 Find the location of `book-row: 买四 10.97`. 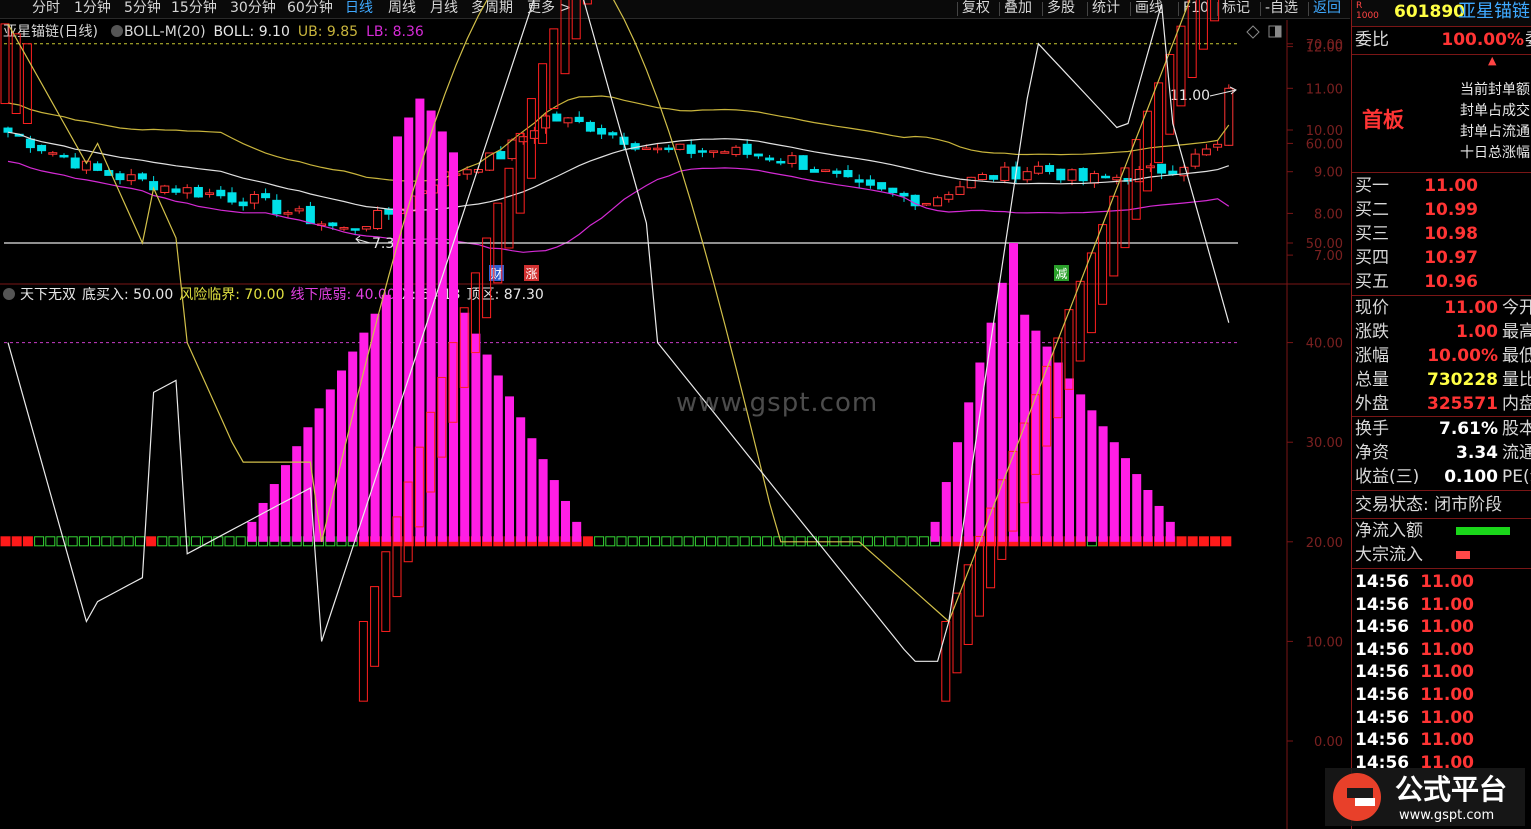

book-row: 买四 10.97 is located at coordinates (1441, 258).